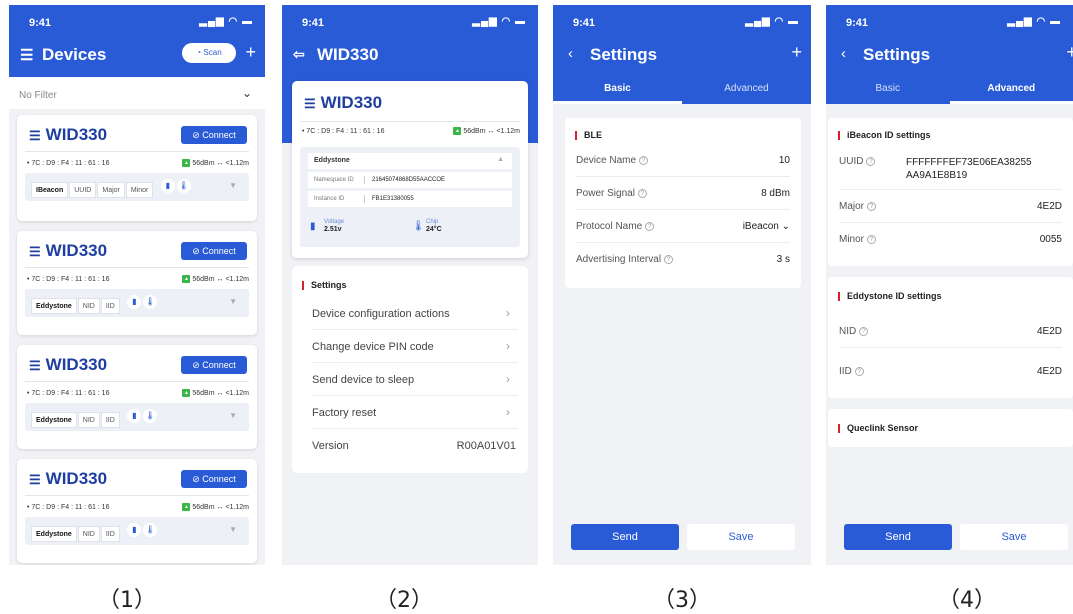 The image size is (1073, 614). What do you see at coordinates (150, 302) in the screenshot?
I see `thermometer-icon: 🌡︎` at bounding box center [150, 302].